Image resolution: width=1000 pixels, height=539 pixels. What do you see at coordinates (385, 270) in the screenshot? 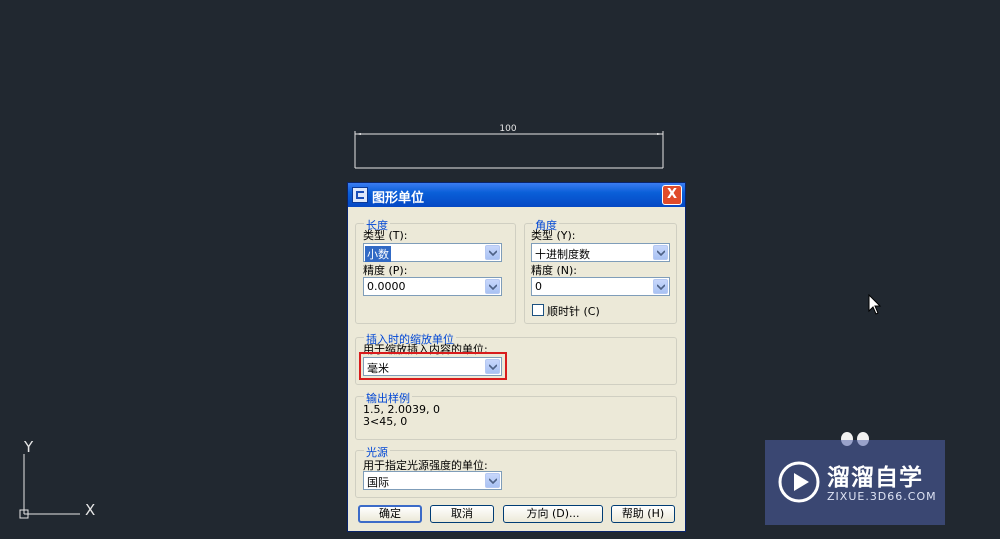
I see `length-precision-label: 精度 (P):` at bounding box center [385, 270].